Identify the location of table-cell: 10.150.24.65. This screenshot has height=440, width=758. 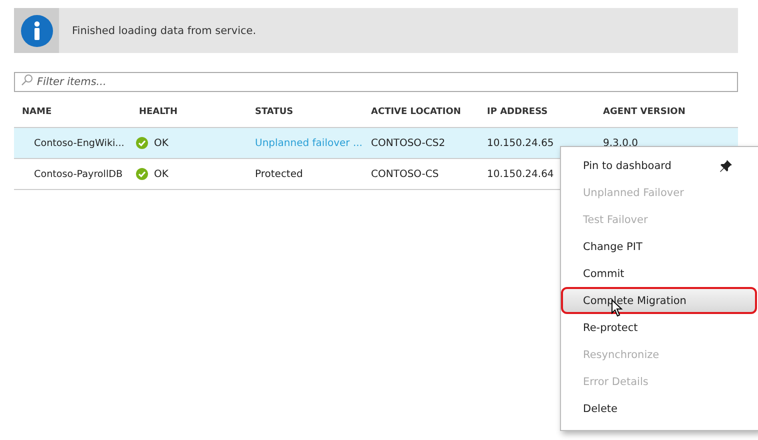
(520, 143).